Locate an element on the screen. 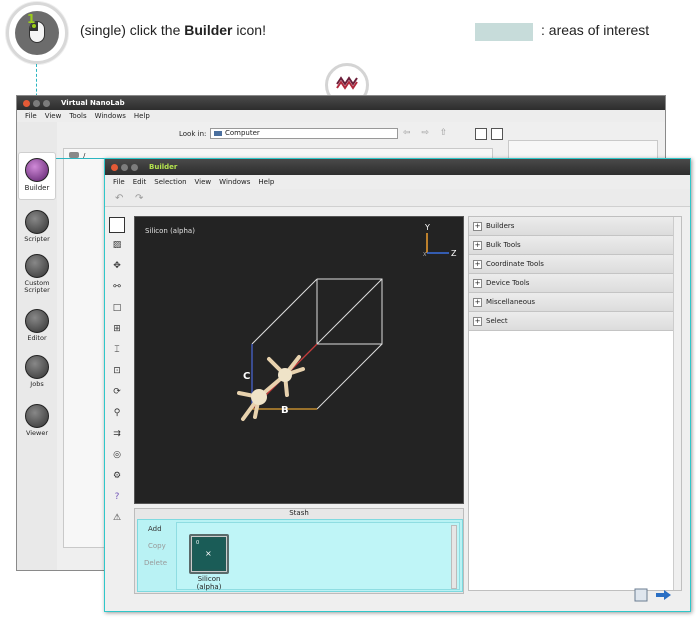  move-icon: ✥ is located at coordinates (117, 266).